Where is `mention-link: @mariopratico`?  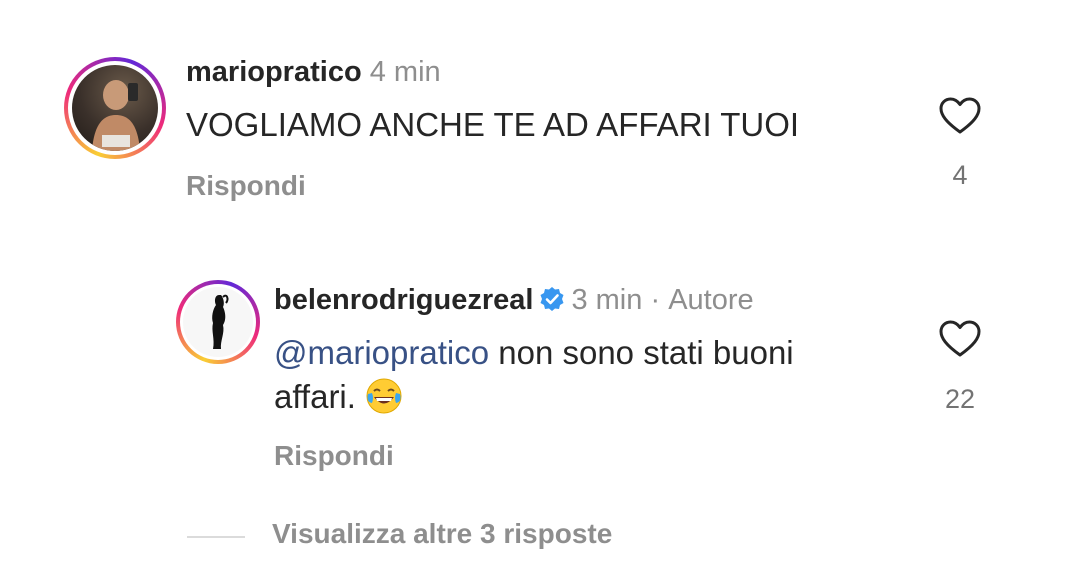 mention-link: @mariopratico is located at coordinates (381, 352).